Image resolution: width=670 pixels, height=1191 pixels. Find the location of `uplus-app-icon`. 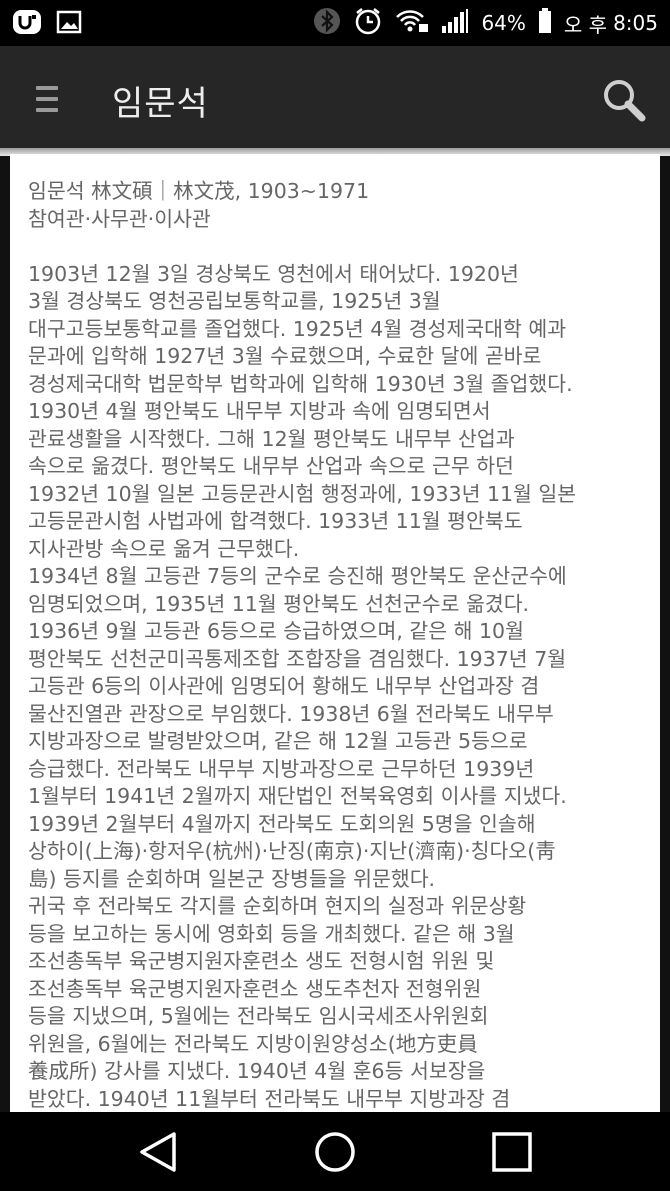

uplus-app-icon is located at coordinates (27, 24).